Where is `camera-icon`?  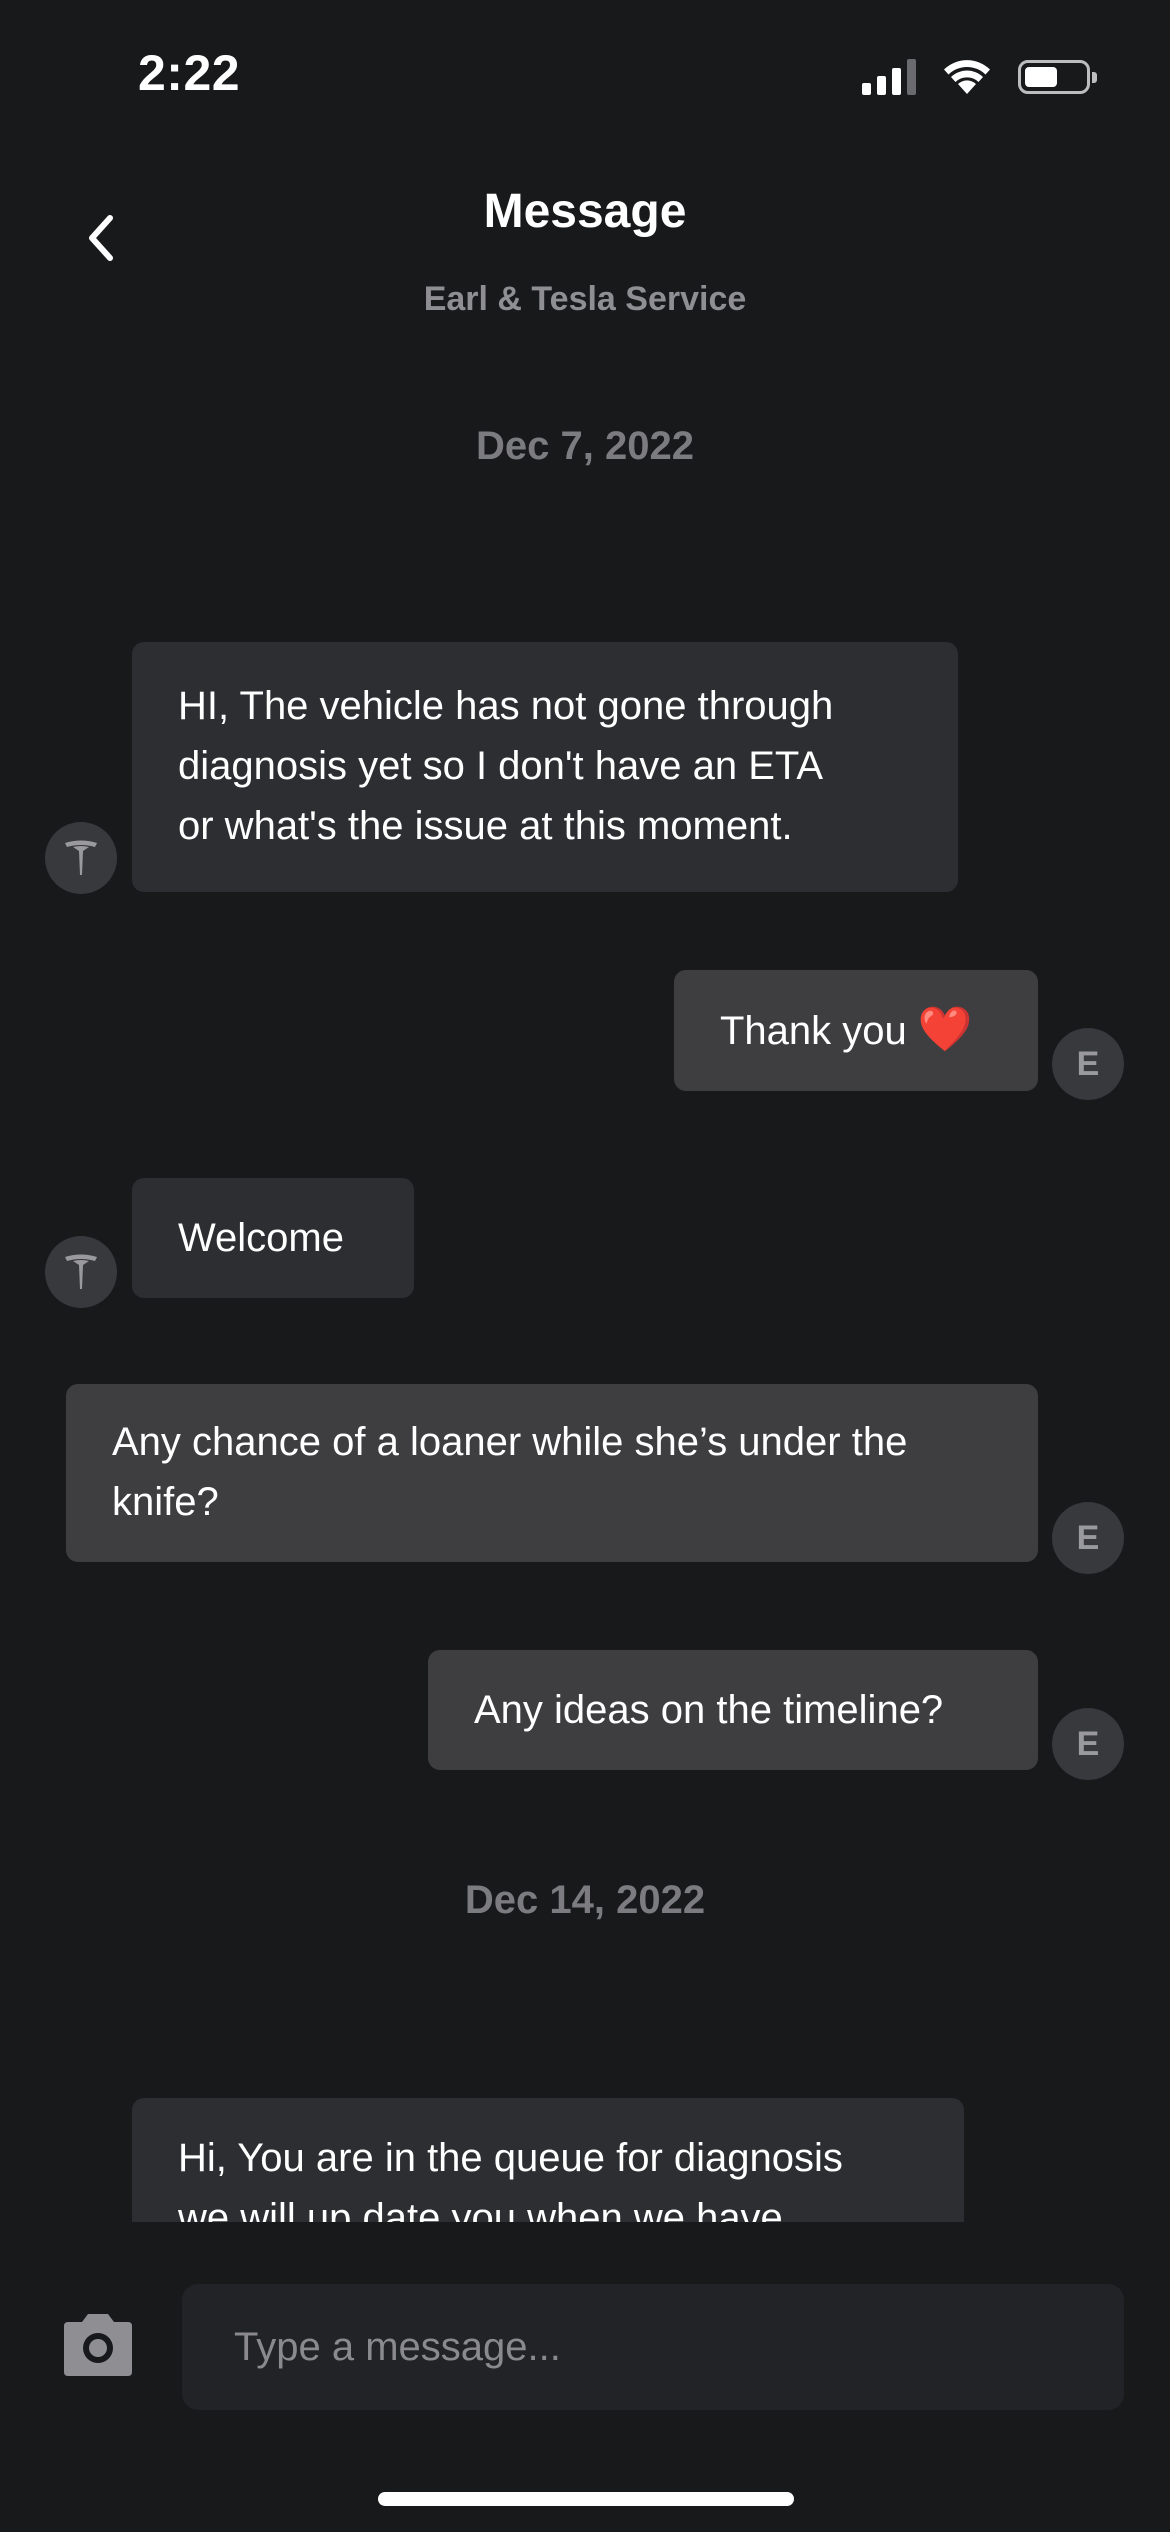 camera-icon is located at coordinates (98, 2345).